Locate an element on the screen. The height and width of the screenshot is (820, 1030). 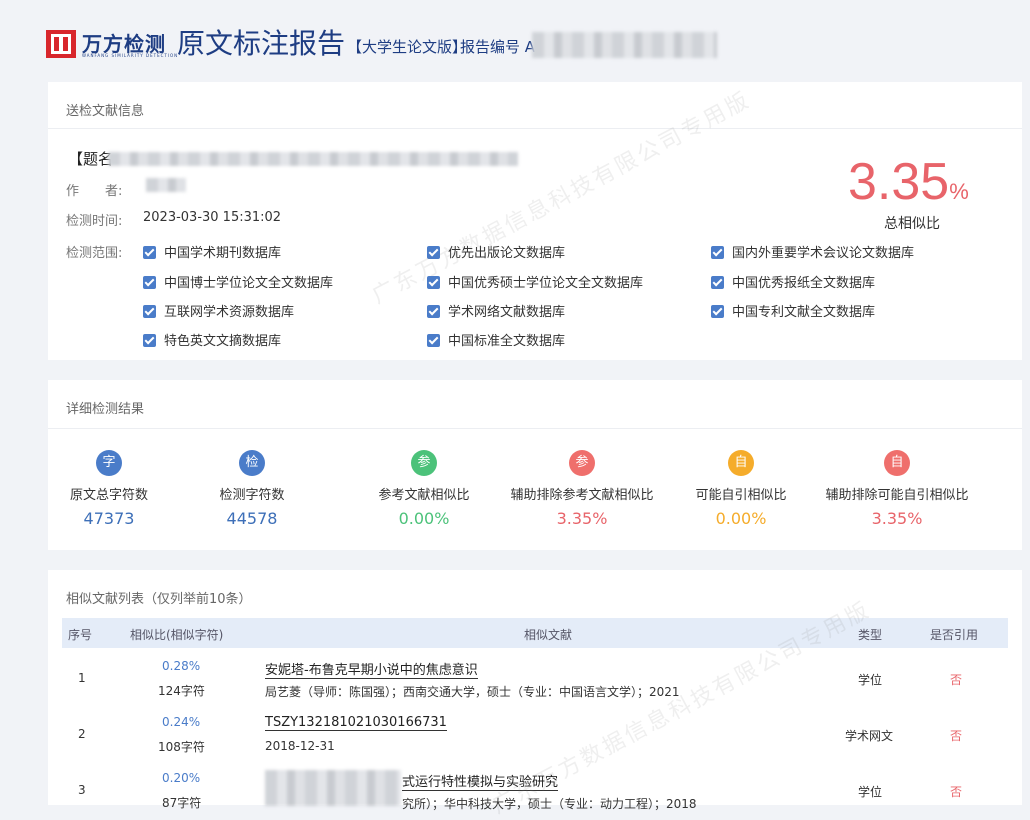
scope-label: 检测范围: is located at coordinates (94, 253).